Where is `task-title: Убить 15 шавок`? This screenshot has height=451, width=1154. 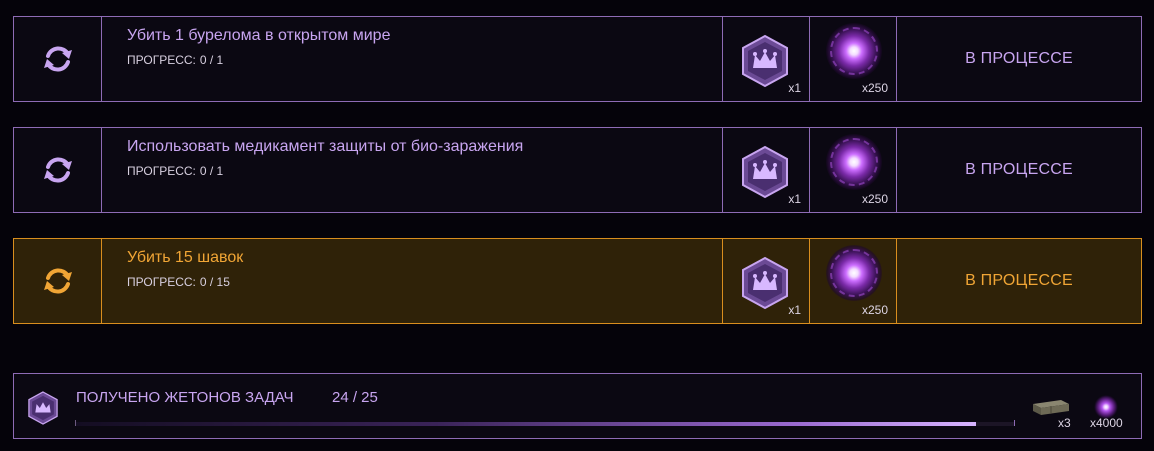 task-title: Убить 15 шавок is located at coordinates (185, 257).